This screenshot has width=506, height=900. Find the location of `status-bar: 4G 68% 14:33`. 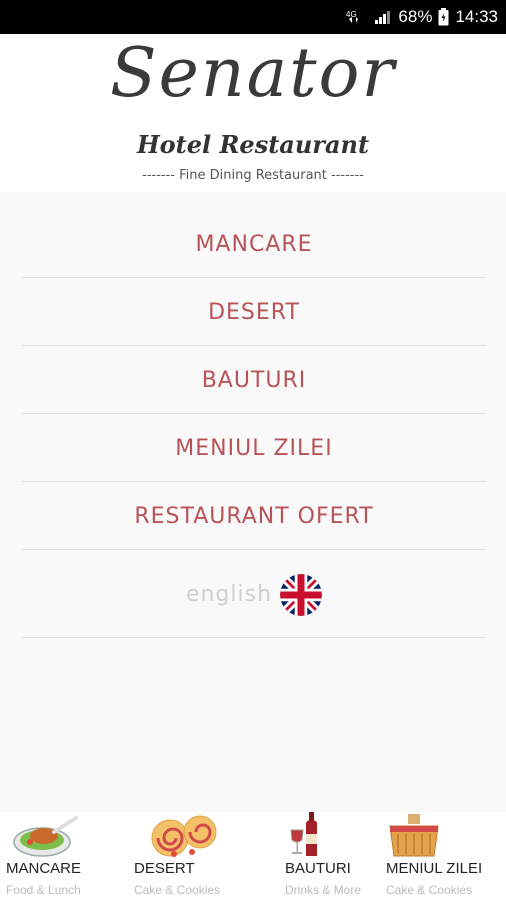

status-bar: 4G 68% 14:33 is located at coordinates (253, 17).